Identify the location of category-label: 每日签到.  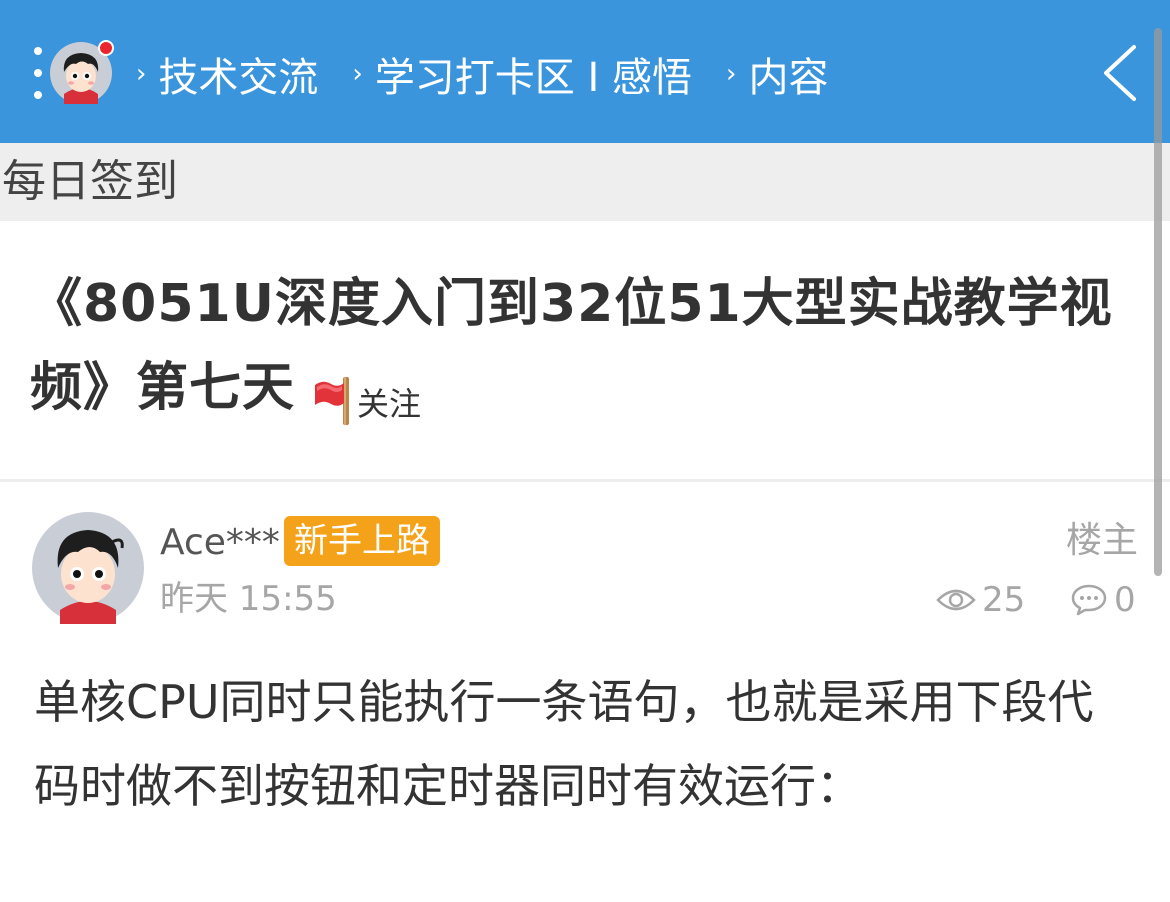
(90, 182).